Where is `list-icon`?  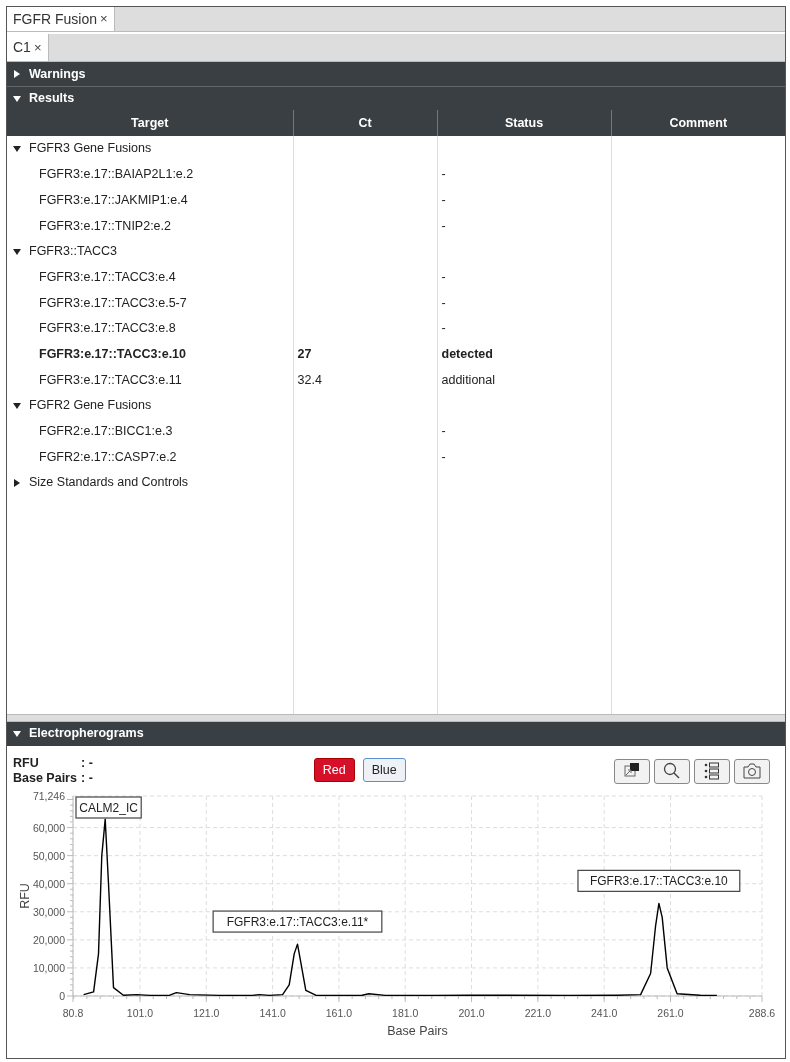 list-icon is located at coordinates (712, 771).